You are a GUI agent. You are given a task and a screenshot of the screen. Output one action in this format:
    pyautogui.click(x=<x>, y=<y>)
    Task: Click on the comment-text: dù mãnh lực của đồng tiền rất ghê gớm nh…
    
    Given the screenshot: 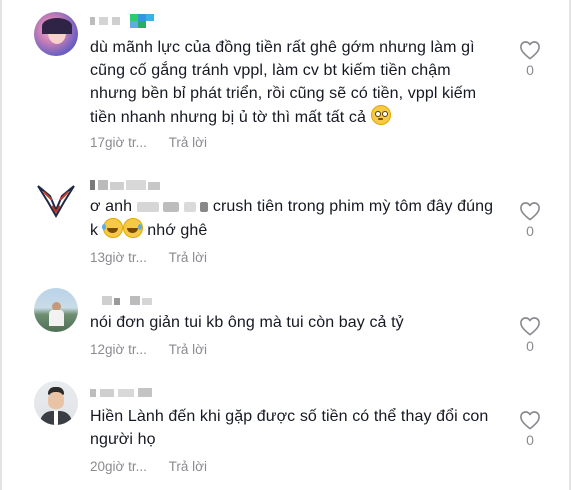 What is the action you would take?
    pyautogui.click(x=283, y=82)
    